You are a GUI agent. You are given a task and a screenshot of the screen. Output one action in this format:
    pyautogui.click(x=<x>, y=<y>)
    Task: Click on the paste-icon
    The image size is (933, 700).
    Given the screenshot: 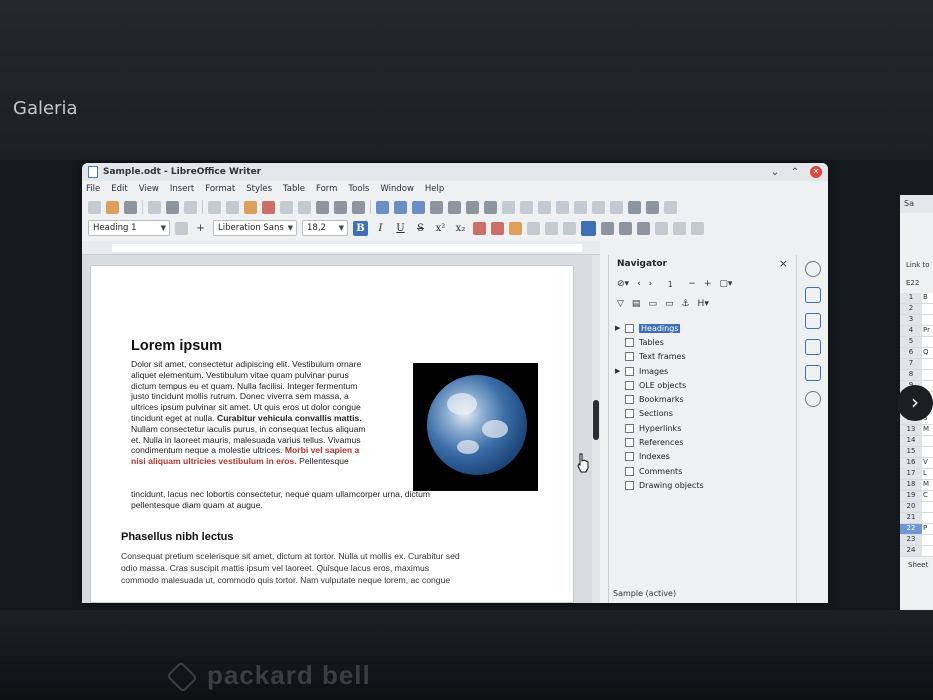 What is the action you would take?
    pyautogui.click(x=250, y=207)
    